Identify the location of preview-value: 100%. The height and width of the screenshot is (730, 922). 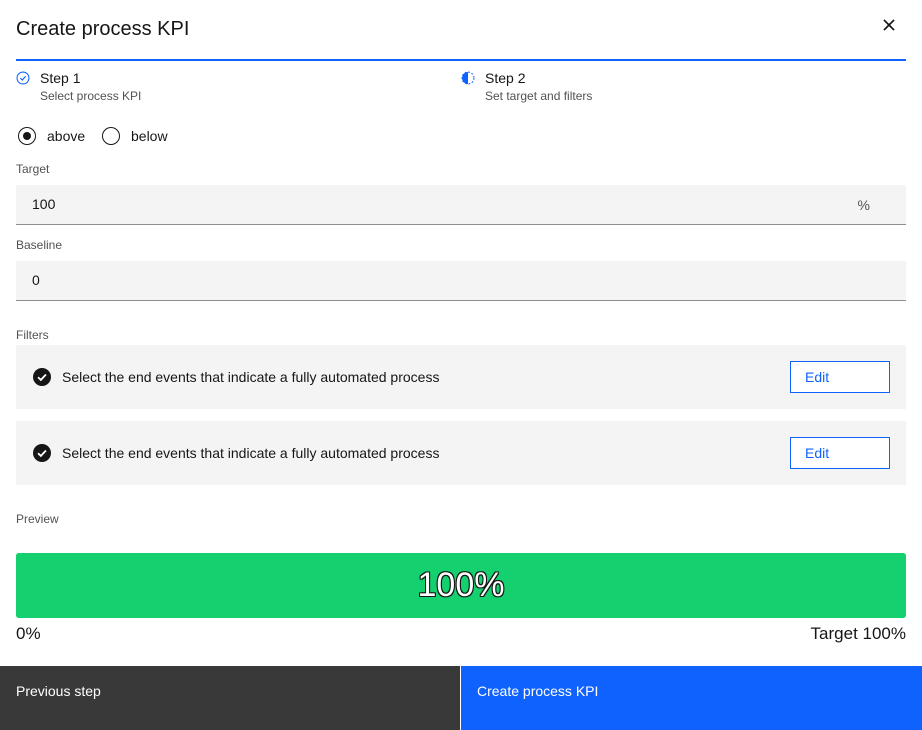
(461, 585).